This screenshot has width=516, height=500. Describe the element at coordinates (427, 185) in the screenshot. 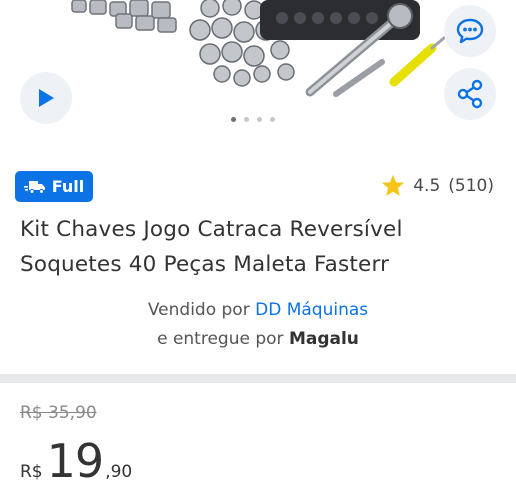

I see `rating-value: 4.5` at that location.